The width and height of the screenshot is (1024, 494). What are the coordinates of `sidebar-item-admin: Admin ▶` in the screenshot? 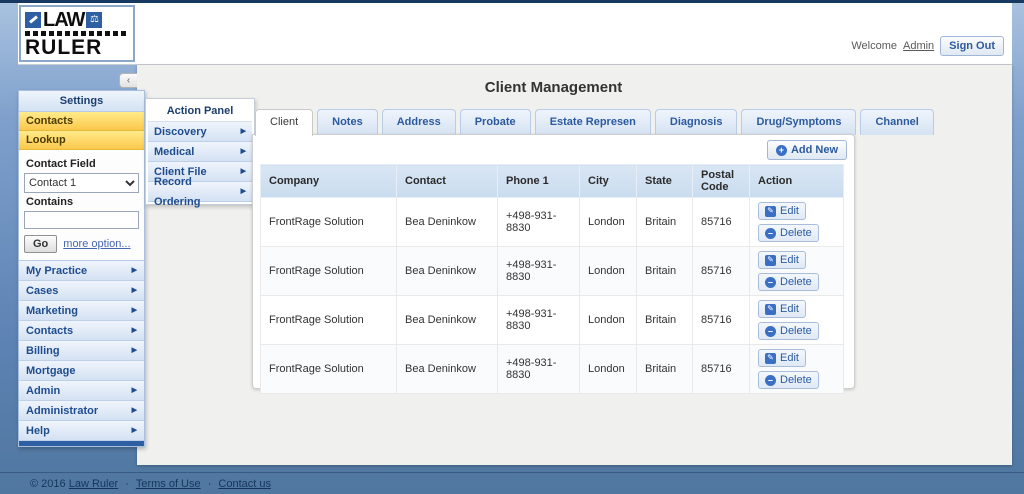 It's located at (81, 391).